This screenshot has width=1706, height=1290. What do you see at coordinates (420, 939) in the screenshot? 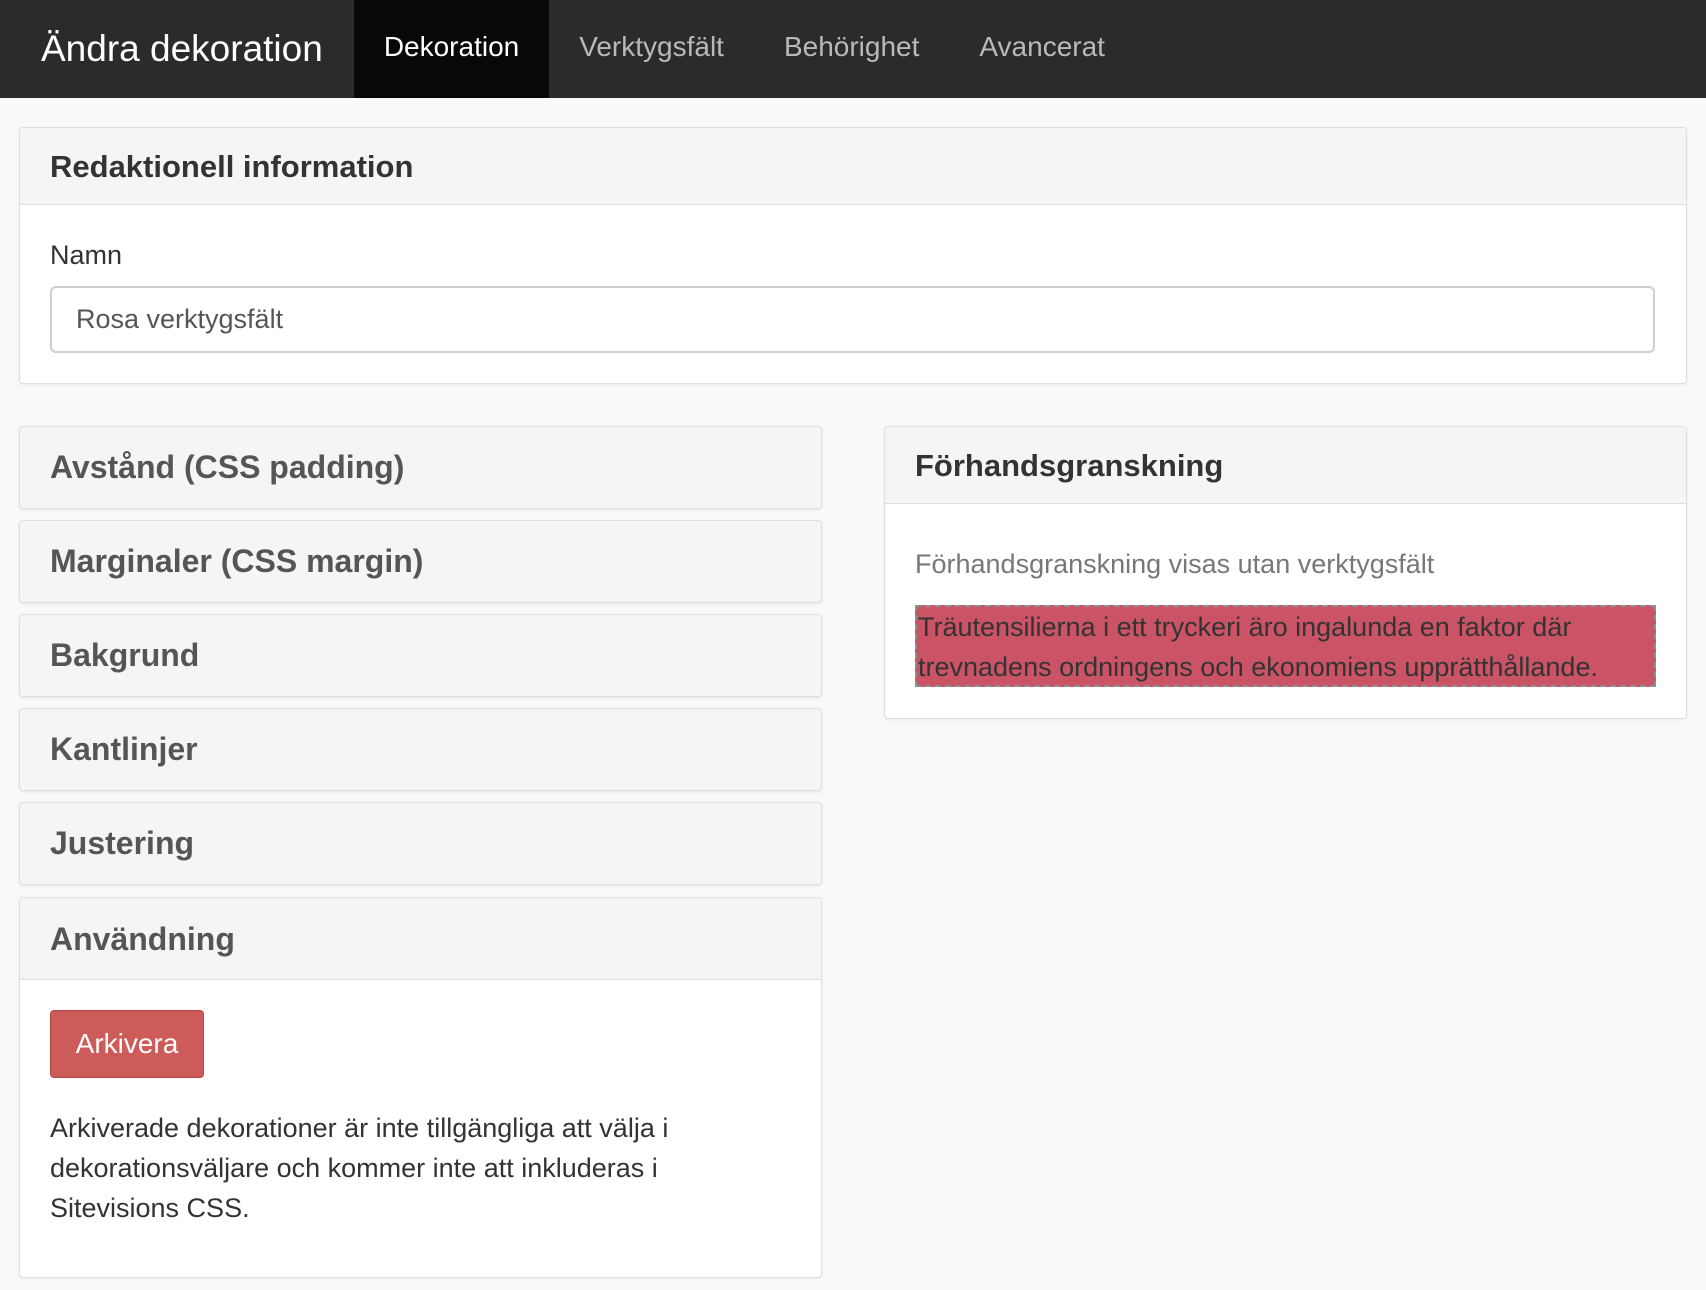
I see `usage-title: Användning` at bounding box center [420, 939].